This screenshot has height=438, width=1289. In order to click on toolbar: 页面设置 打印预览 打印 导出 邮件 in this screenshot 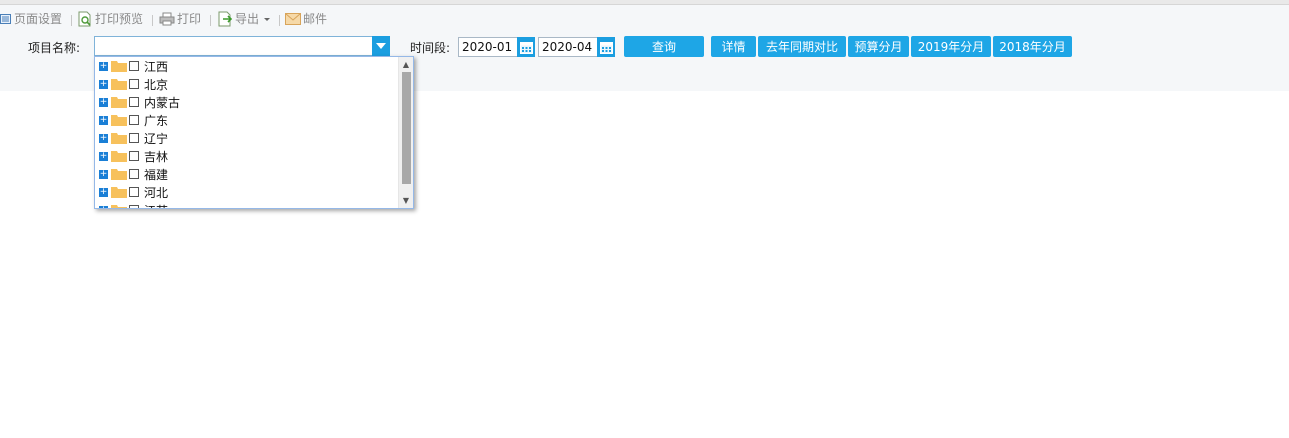, I will do `click(644, 19)`.